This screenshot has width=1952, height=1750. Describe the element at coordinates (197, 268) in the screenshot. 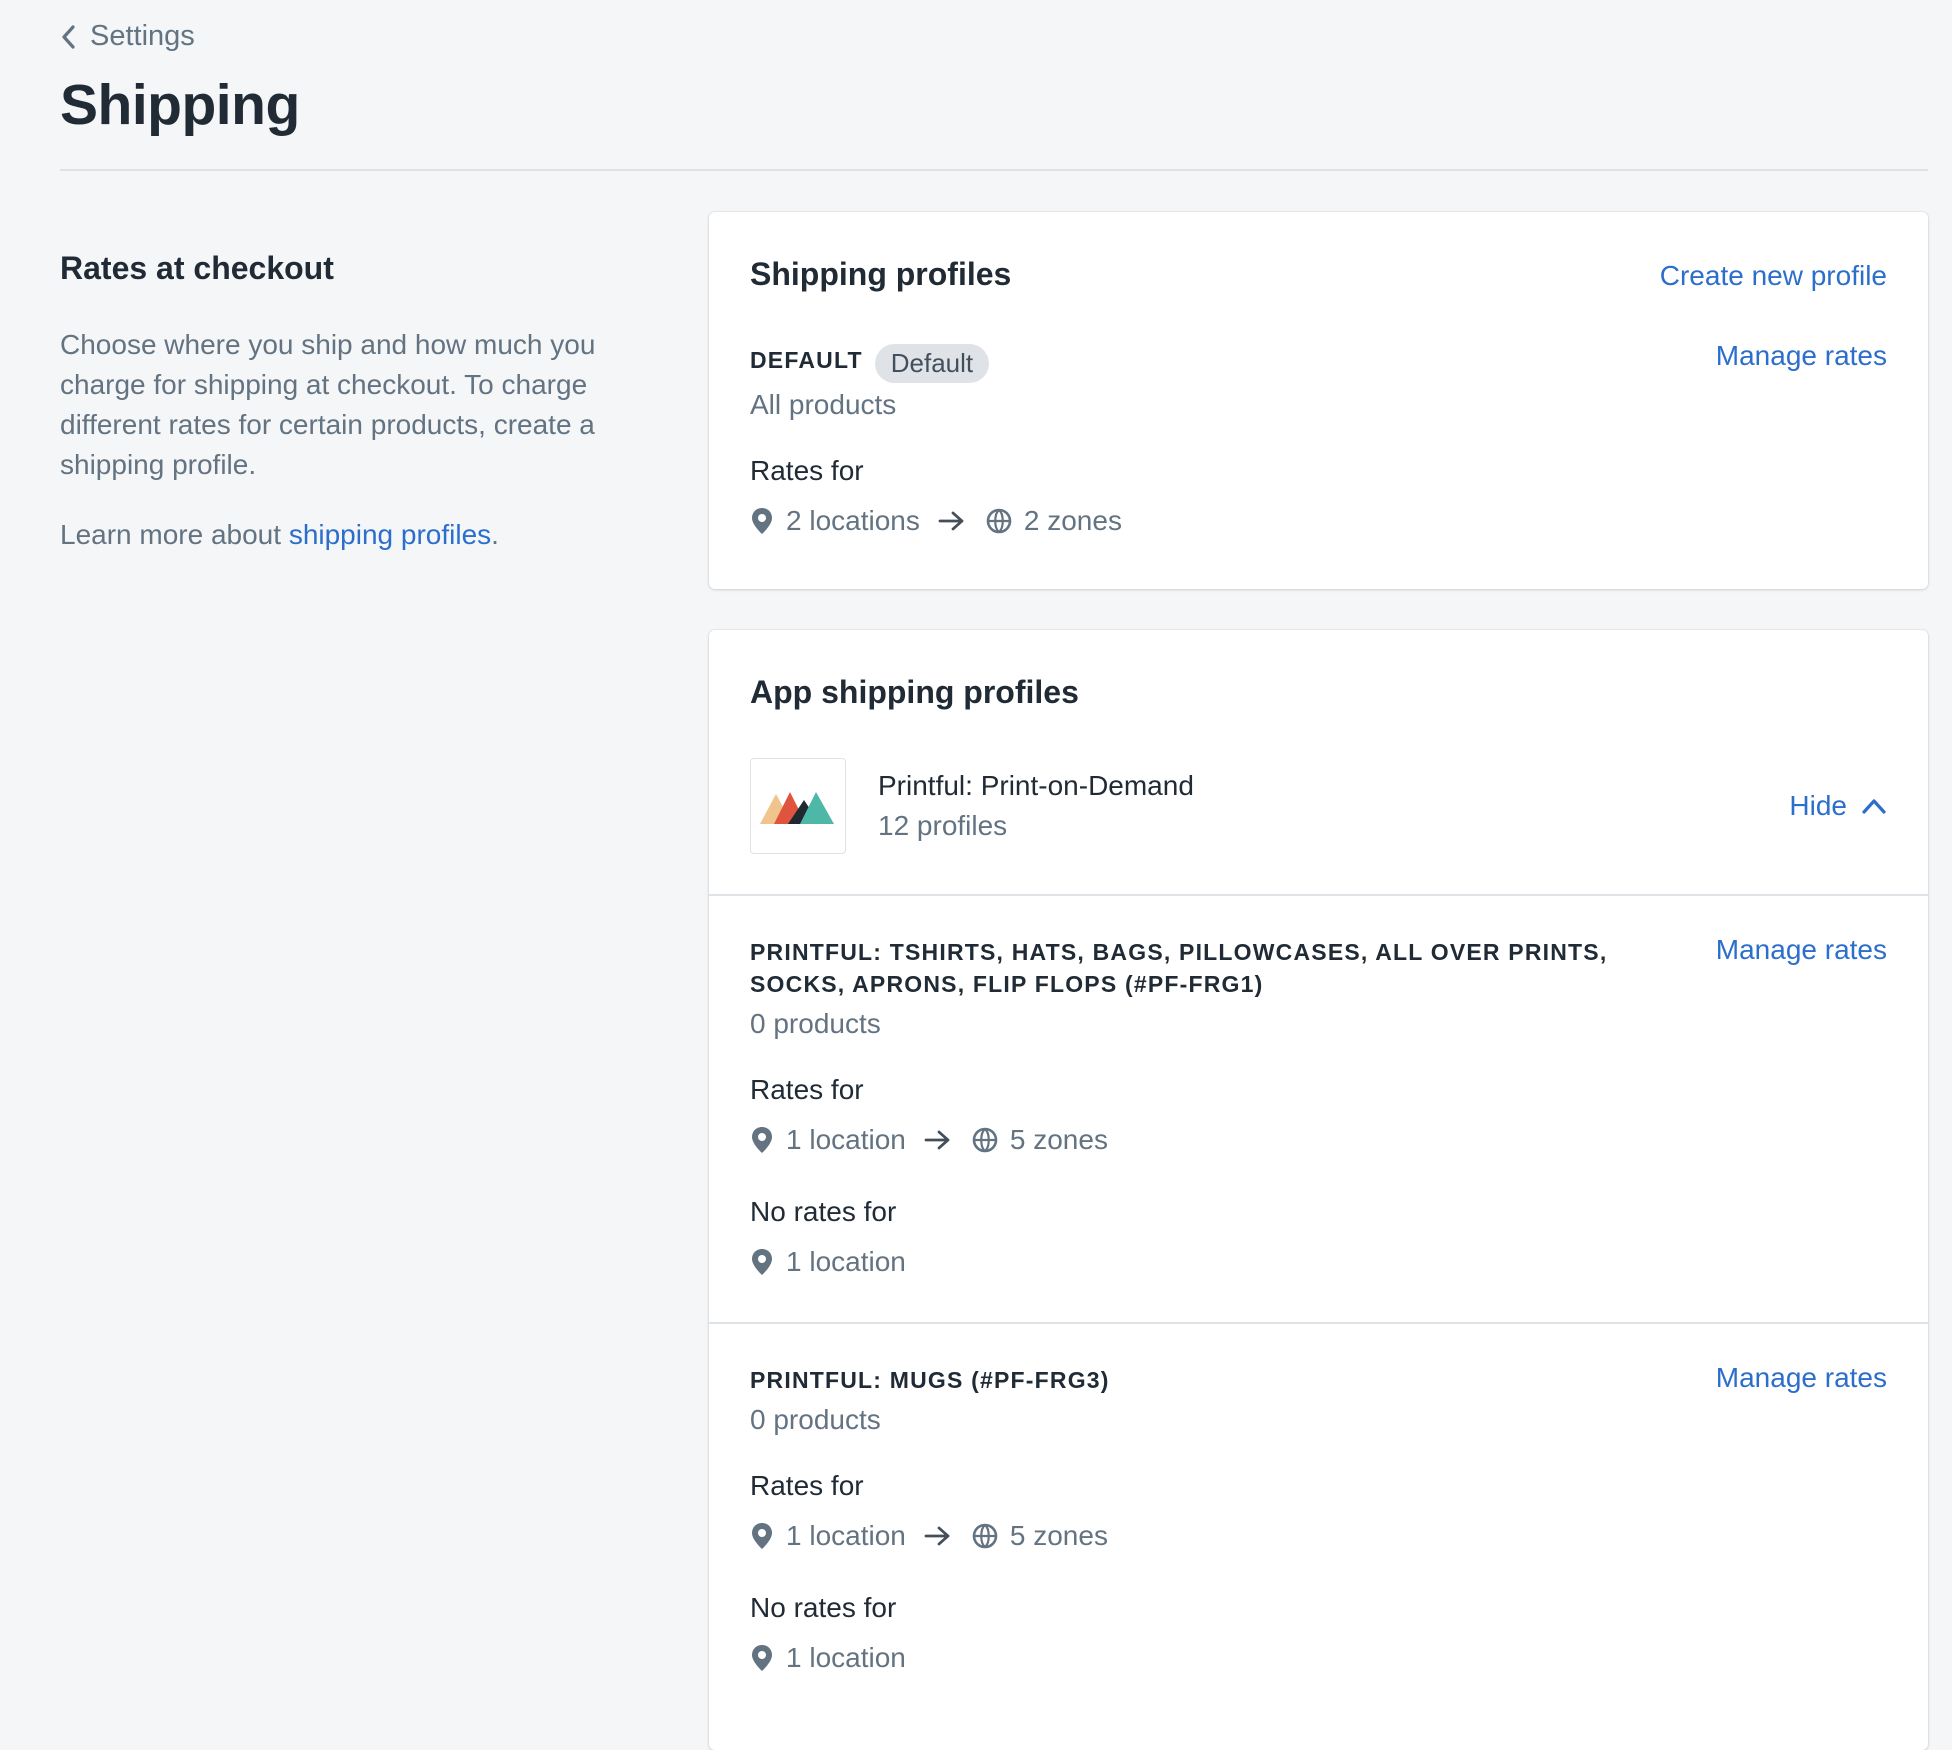

I see `annotation-title: Rates at checkout` at that location.